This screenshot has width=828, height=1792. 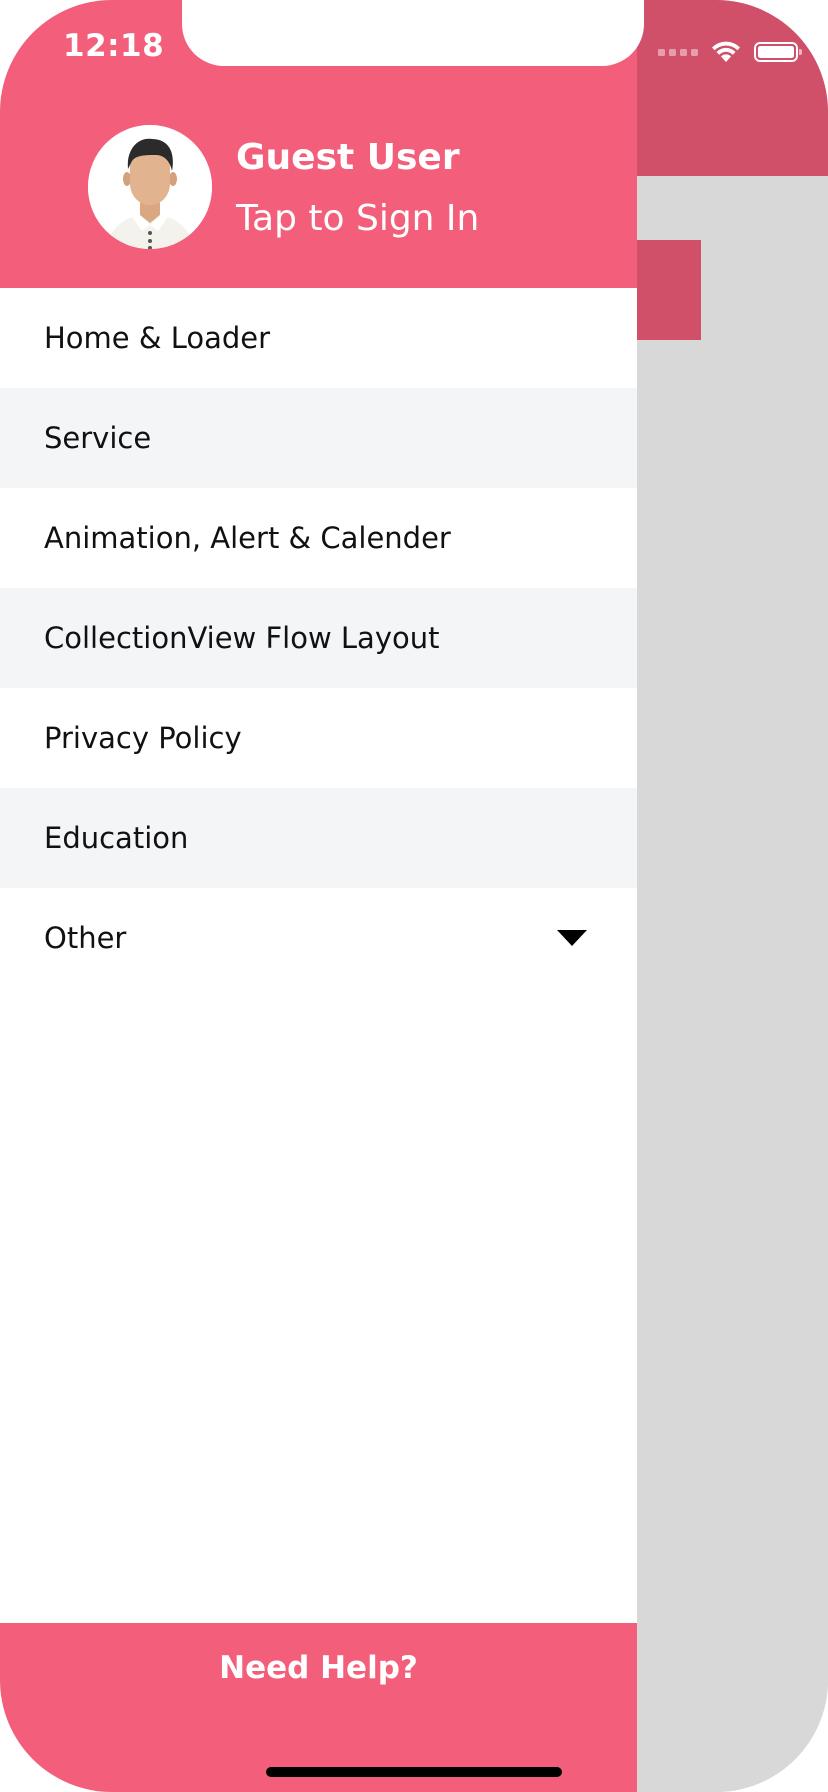 I want to click on background-app-header, so click(x=732, y=88).